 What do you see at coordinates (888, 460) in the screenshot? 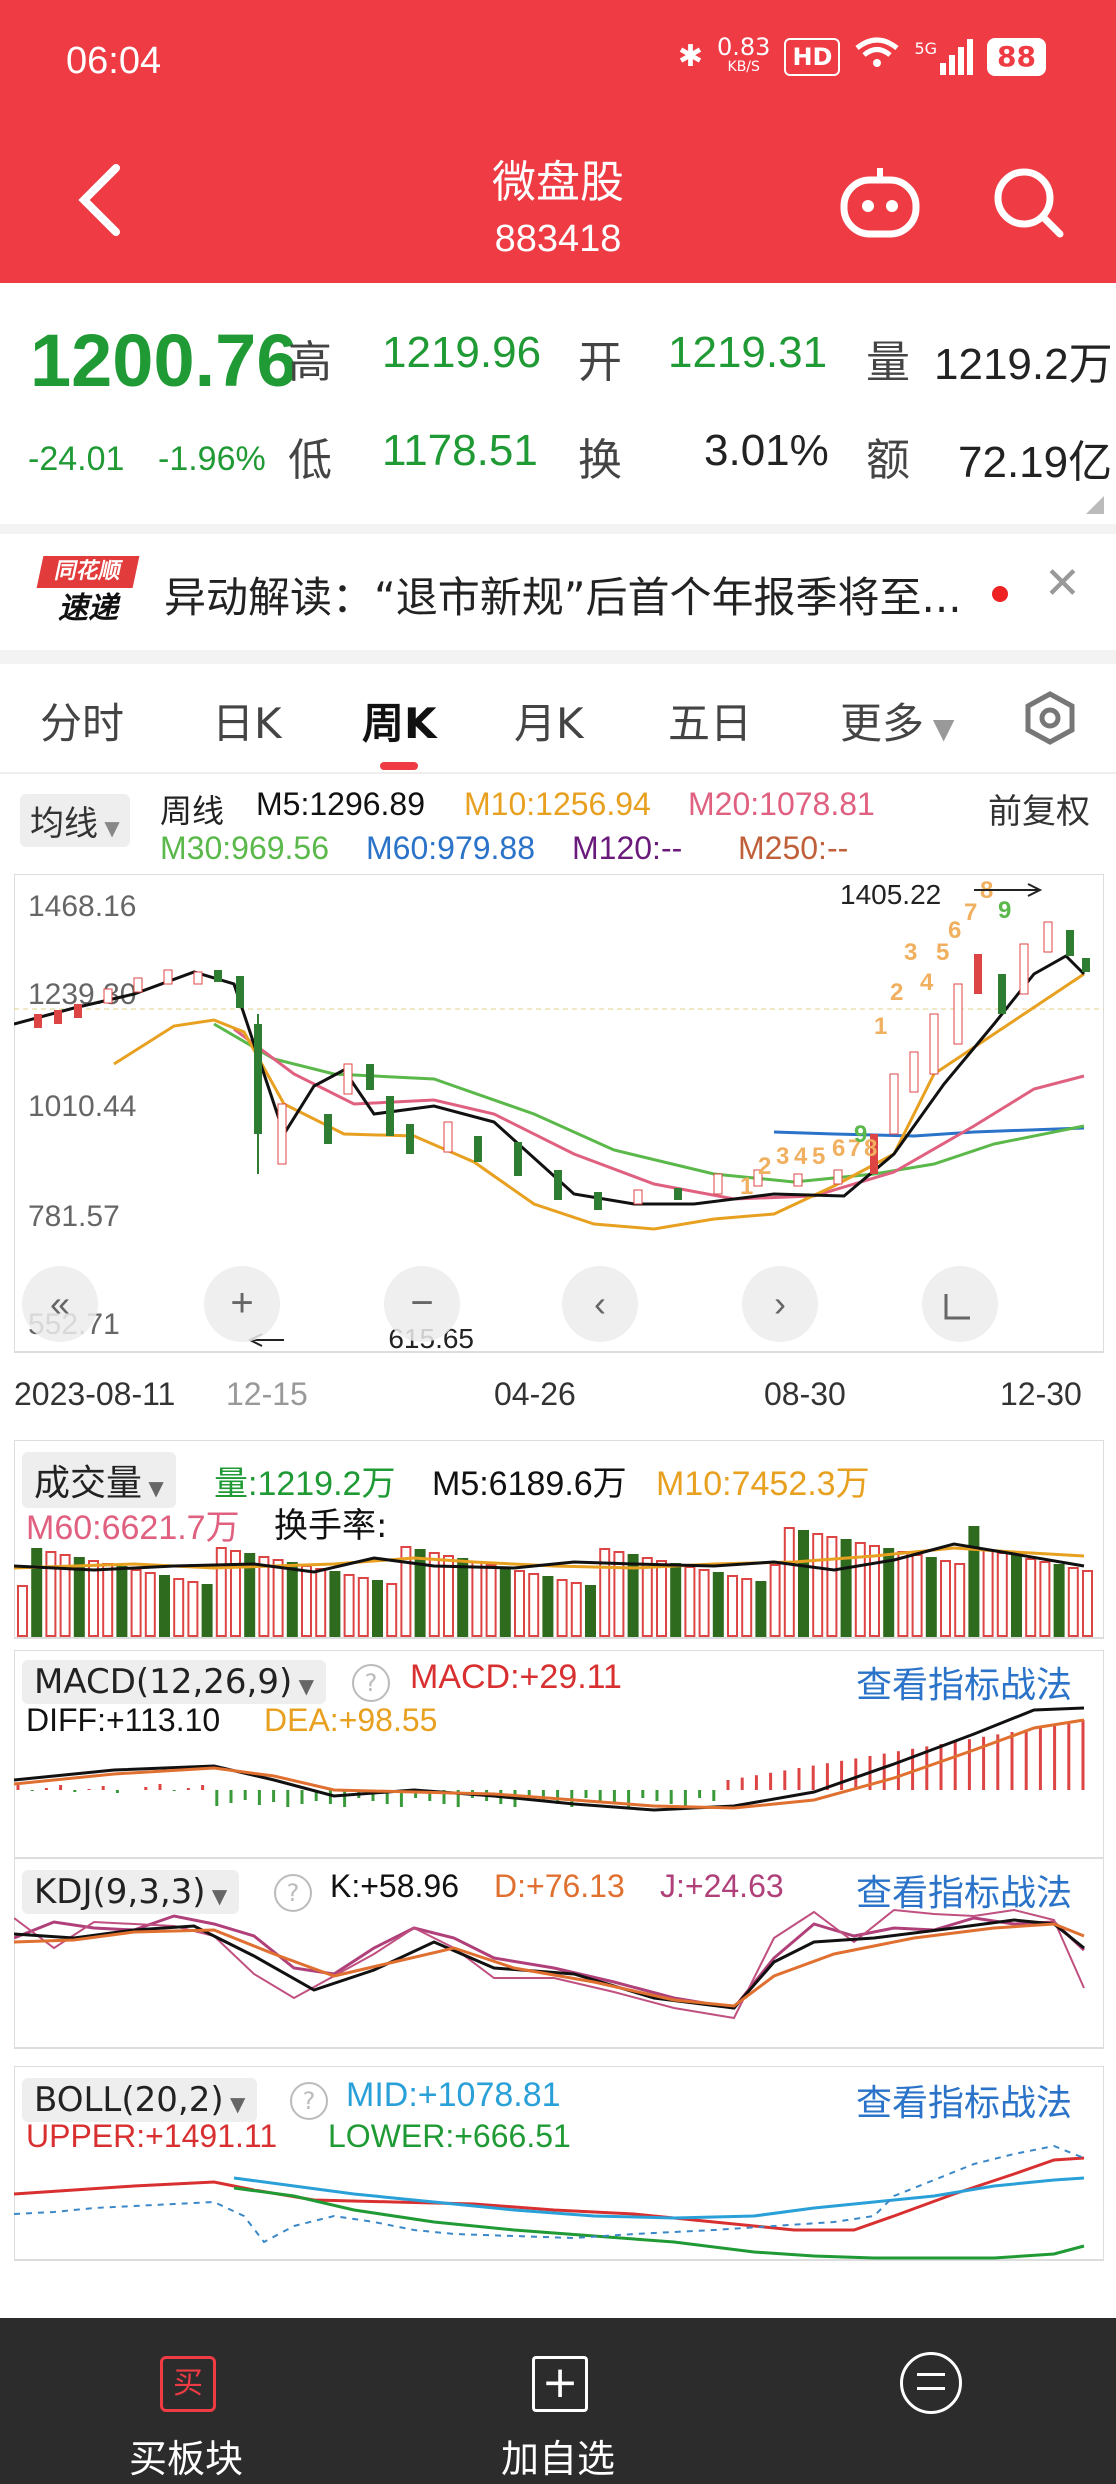
I see `amount-label: 额` at bounding box center [888, 460].